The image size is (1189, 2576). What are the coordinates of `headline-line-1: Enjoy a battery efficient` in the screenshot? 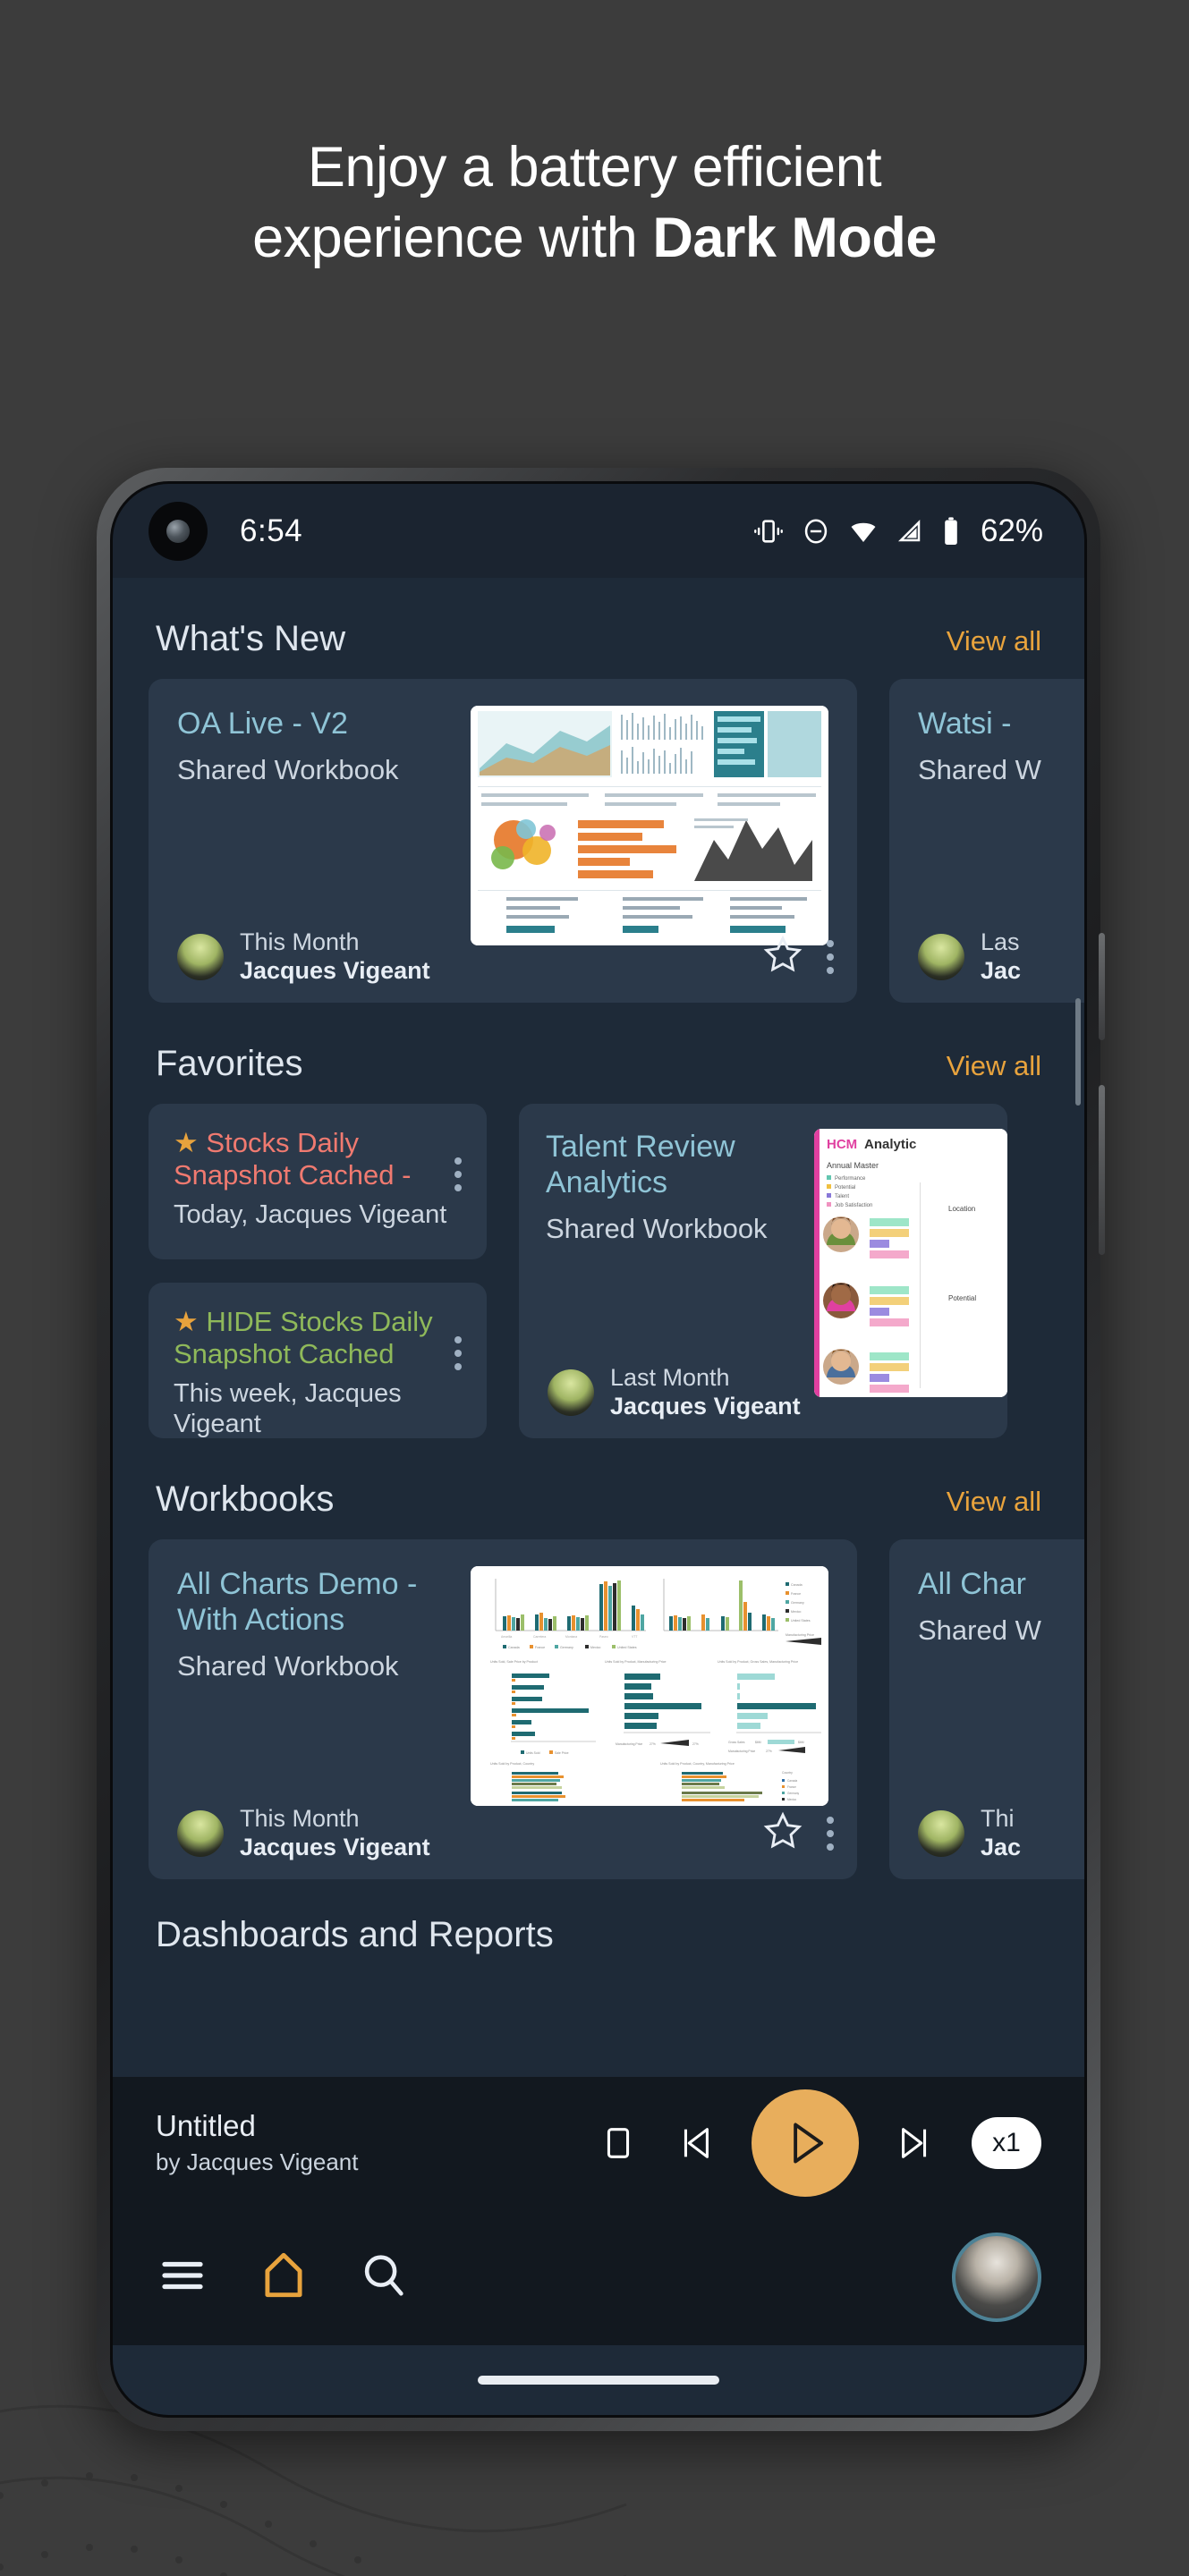 It's located at (594, 167).